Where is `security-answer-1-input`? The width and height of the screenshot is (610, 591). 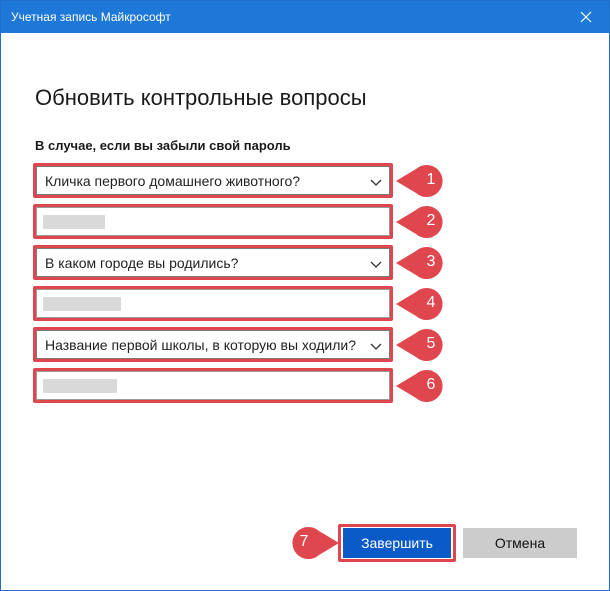 security-answer-1-input is located at coordinates (213, 221).